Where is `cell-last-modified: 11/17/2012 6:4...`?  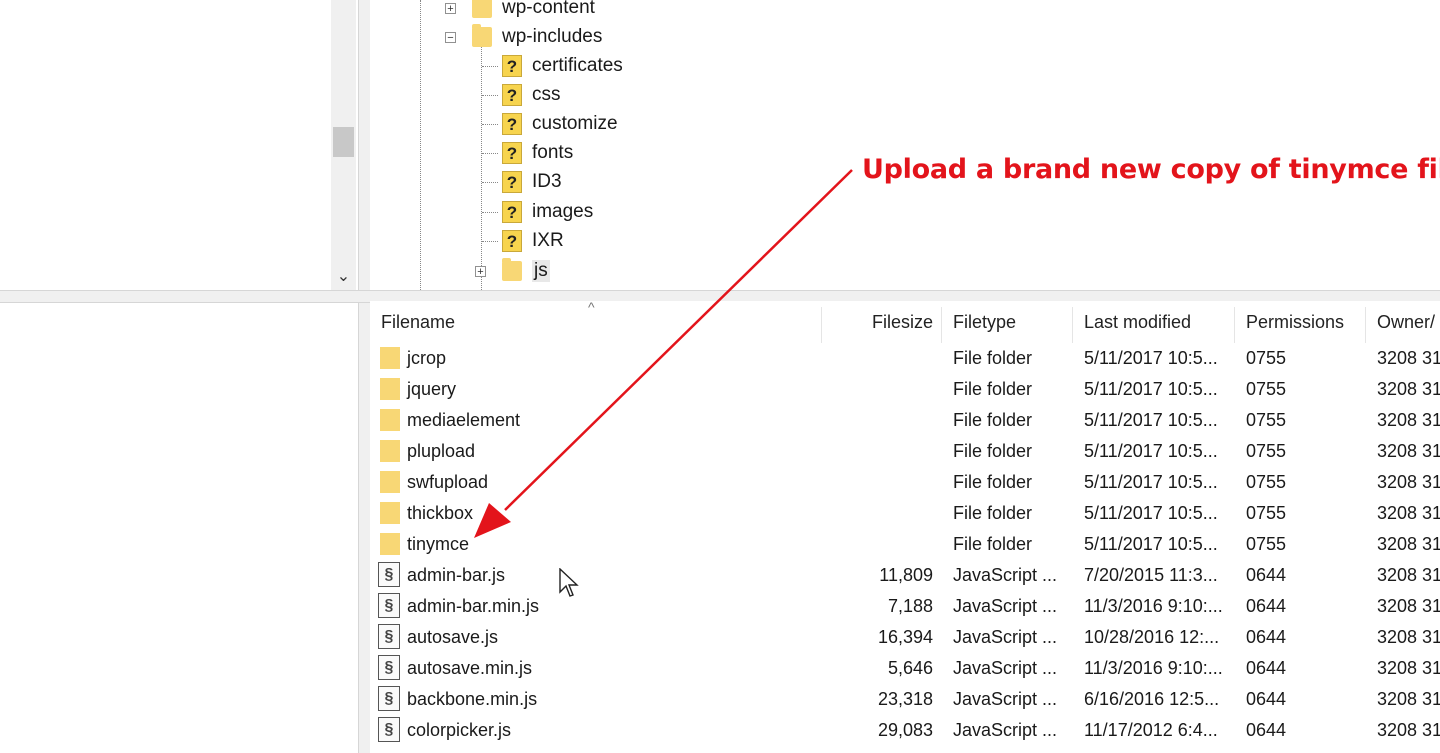 cell-last-modified: 11/17/2012 6:4... is located at coordinates (1151, 730).